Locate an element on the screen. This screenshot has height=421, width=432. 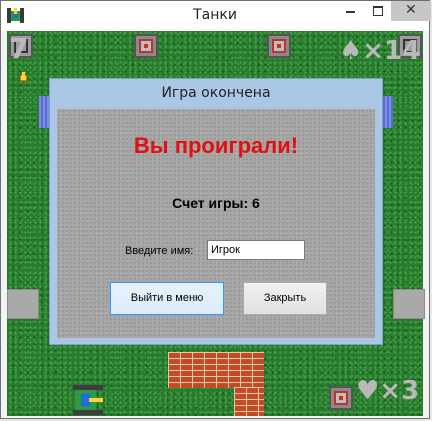
close-window-button: ✕ is located at coordinates (411, 11).